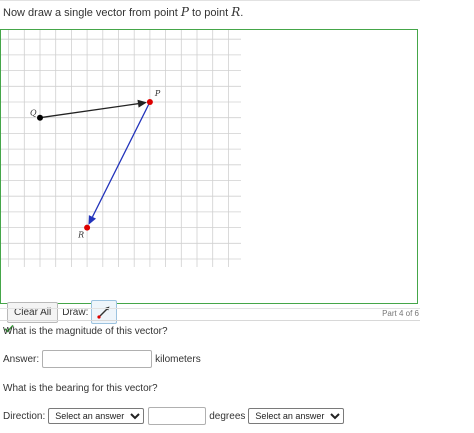 The height and width of the screenshot is (433, 474). I want to click on point-p, so click(149, 102).